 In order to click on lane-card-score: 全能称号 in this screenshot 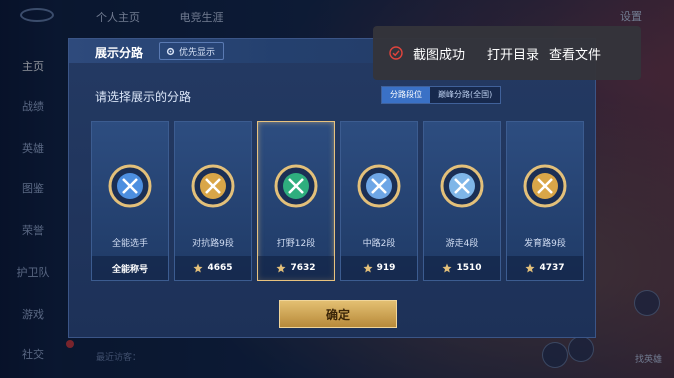, I will do `click(130, 268)`.